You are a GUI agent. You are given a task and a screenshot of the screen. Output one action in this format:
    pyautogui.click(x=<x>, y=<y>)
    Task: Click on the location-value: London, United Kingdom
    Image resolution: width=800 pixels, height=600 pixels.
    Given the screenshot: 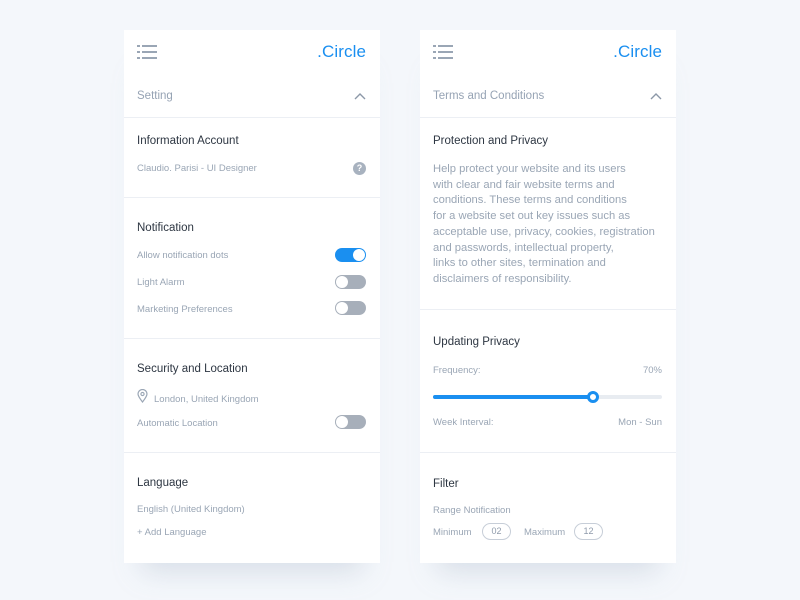 What is the action you would take?
    pyautogui.click(x=206, y=399)
    